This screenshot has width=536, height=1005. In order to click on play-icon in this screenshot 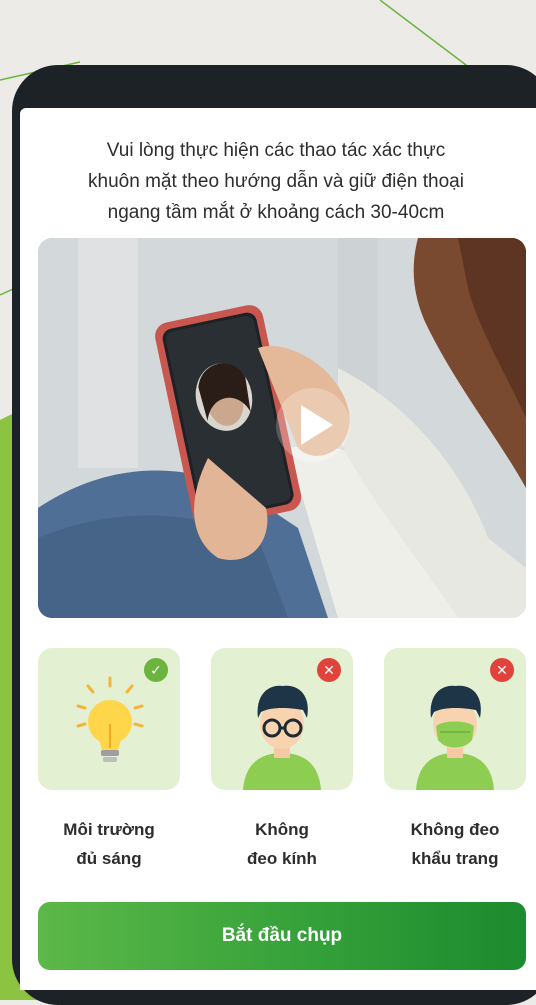, I will do `click(317, 425)`.